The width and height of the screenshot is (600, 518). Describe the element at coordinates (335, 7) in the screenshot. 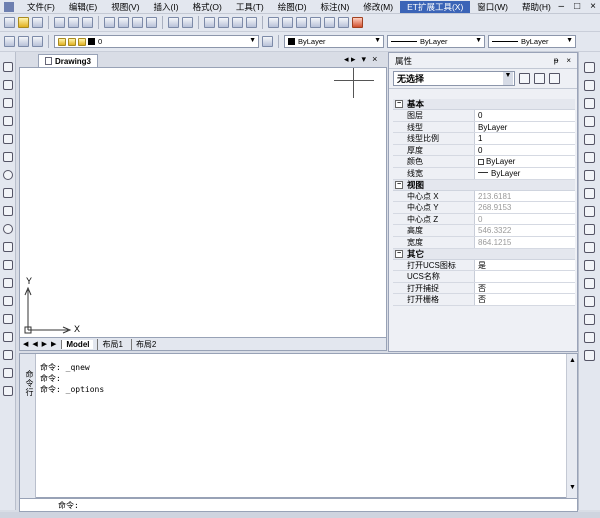

I see `menu-dimension: 标注(N)` at that location.